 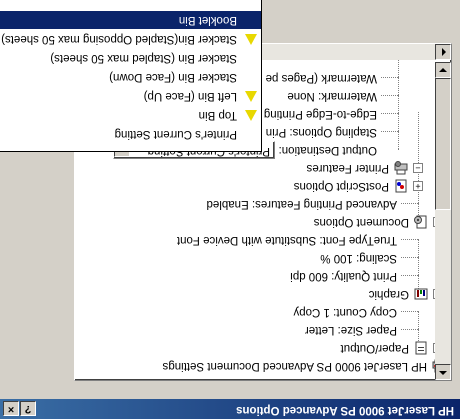 I want to click on tree-item-label: Scaling: 100 %, so click(x=358, y=258).